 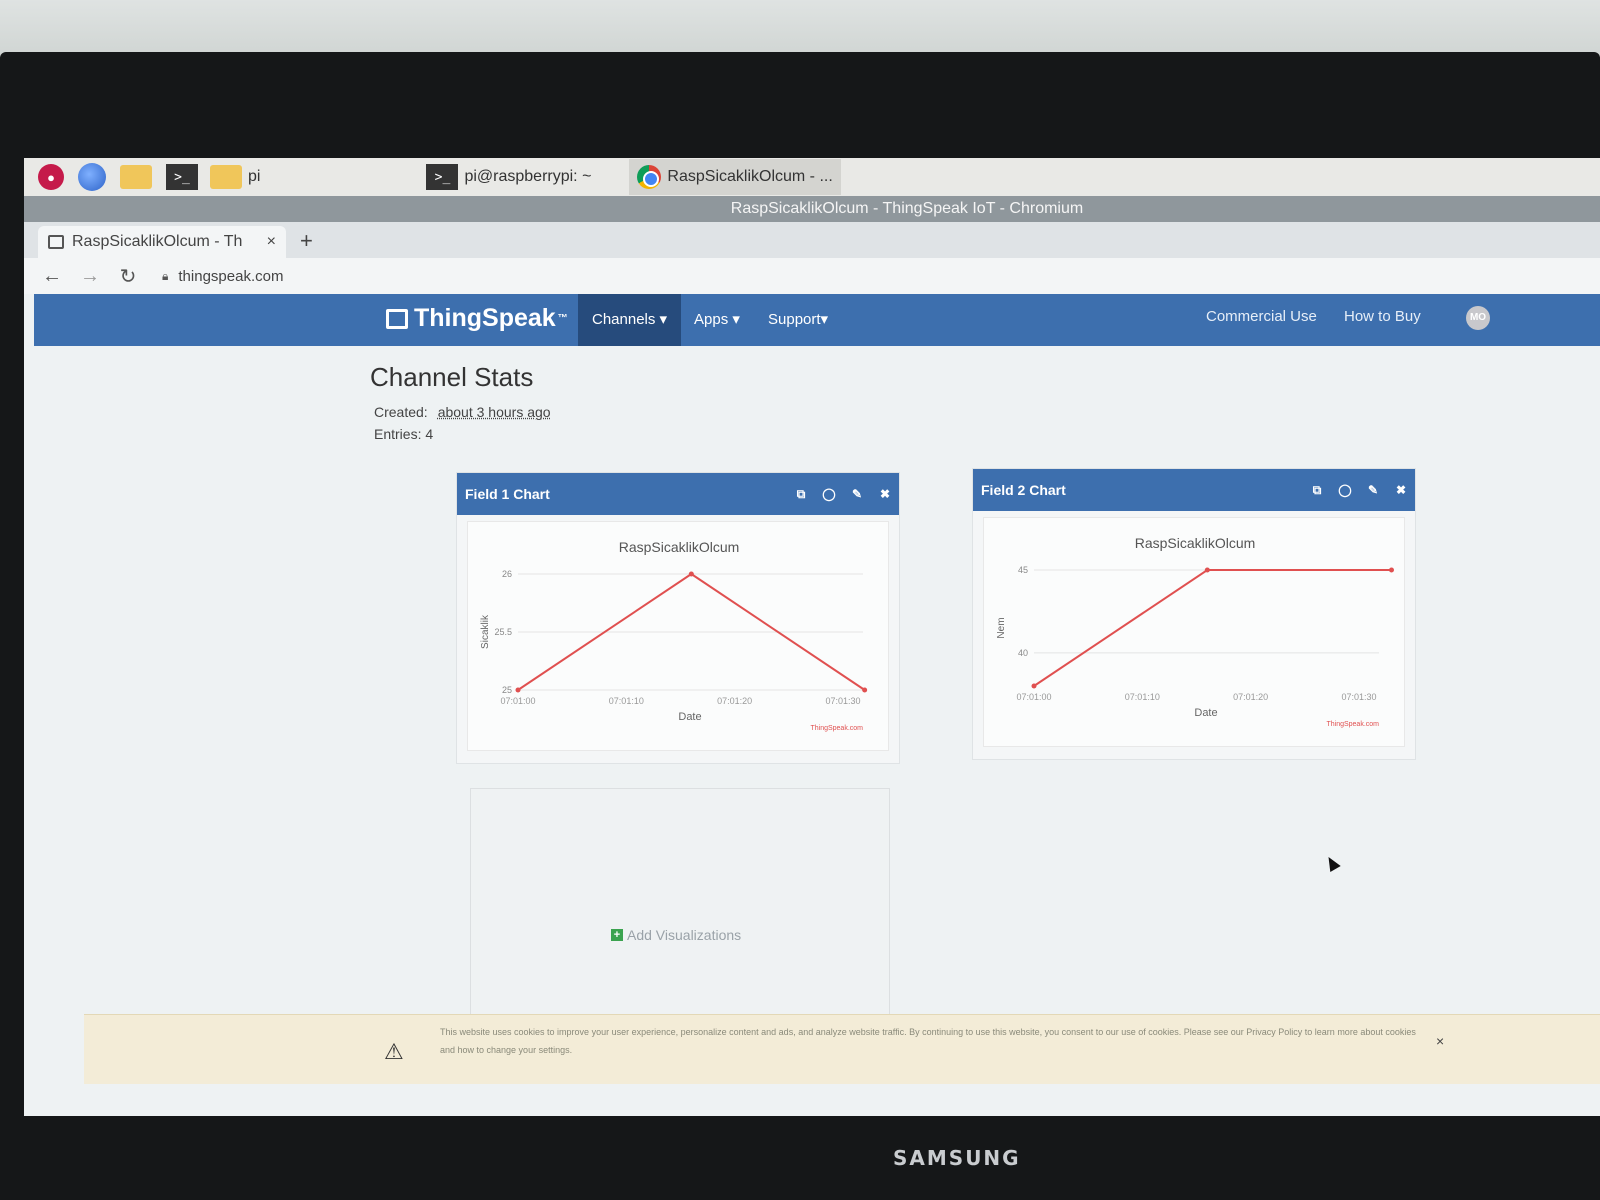 What do you see at coordinates (812, 240) in the screenshot?
I see `browser-tabstrip: RaspSicaklikOlcum - Th × +` at bounding box center [812, 240].